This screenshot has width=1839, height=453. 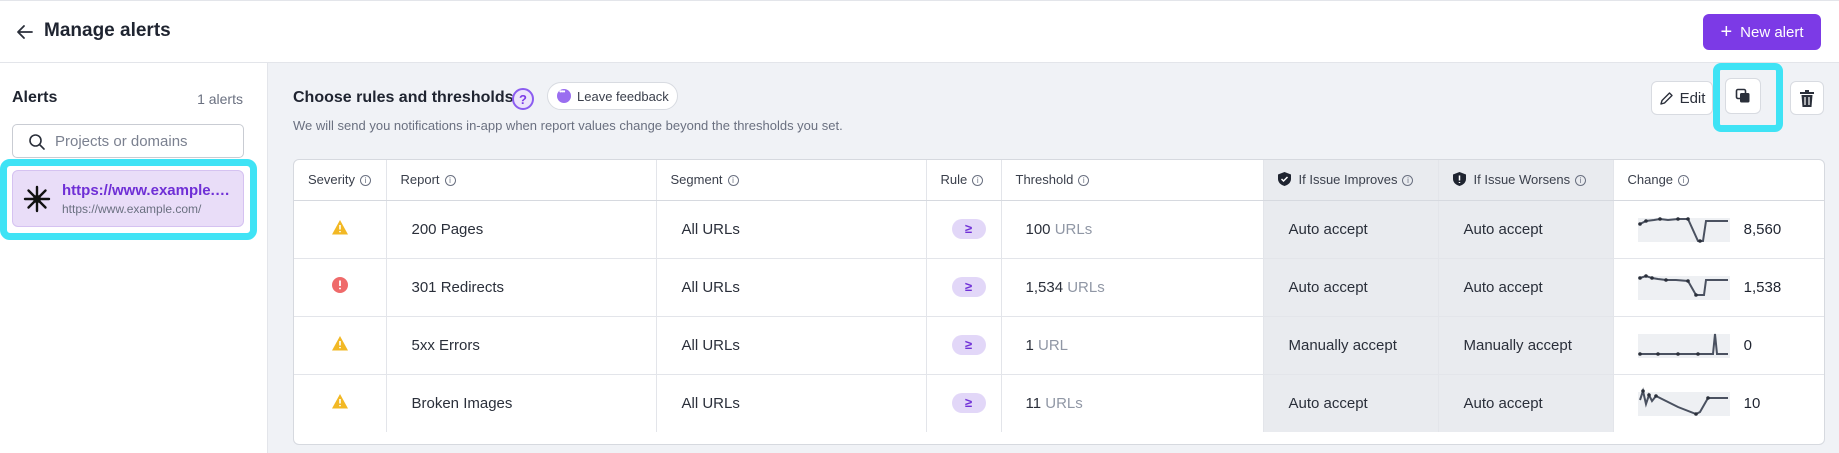 I want to click on change-cell: 10, so click(x=1718, y=403).